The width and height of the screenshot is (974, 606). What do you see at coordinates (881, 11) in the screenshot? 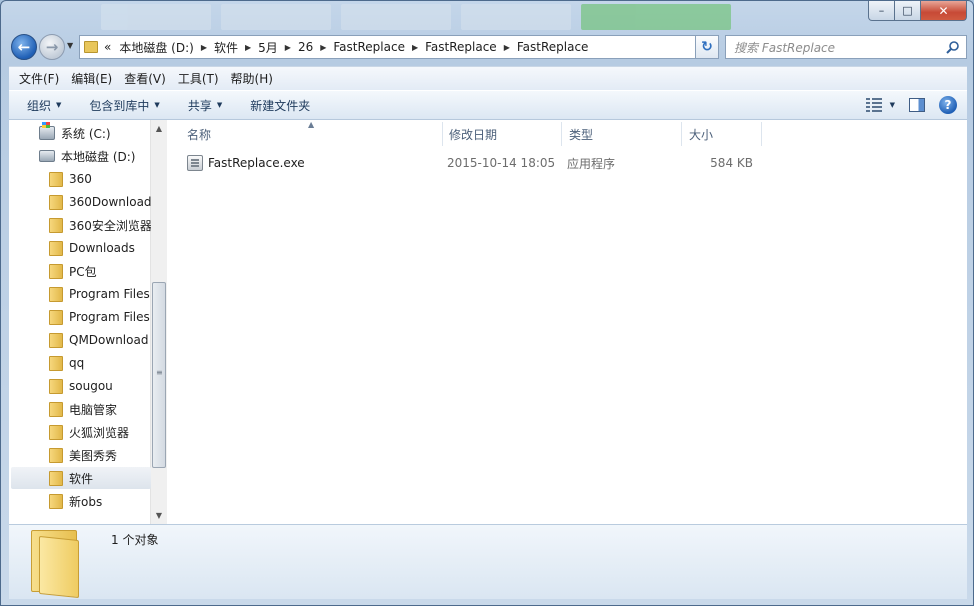
I see `minimize-button: –` at bounding box center [881, 11].